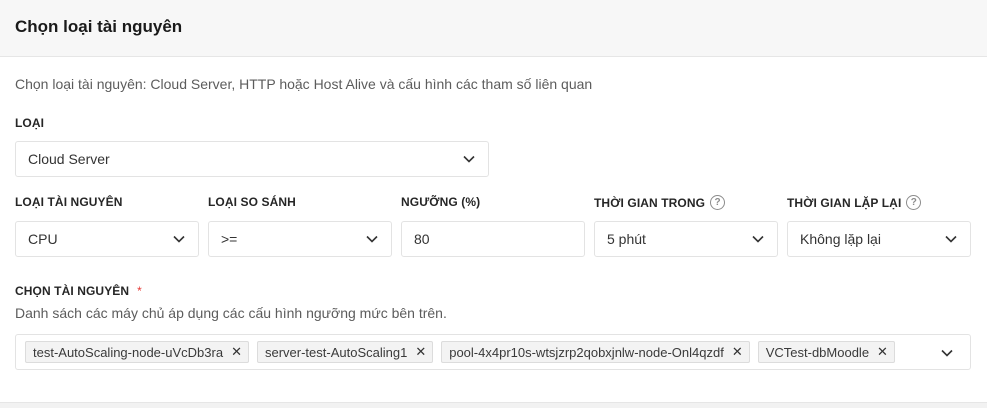 This screenshot has height=408, width=987. Describe the element at coordinates (493, 28) in the screenshot. I see `section-header: Chọn loại tài nguyên` at that location.